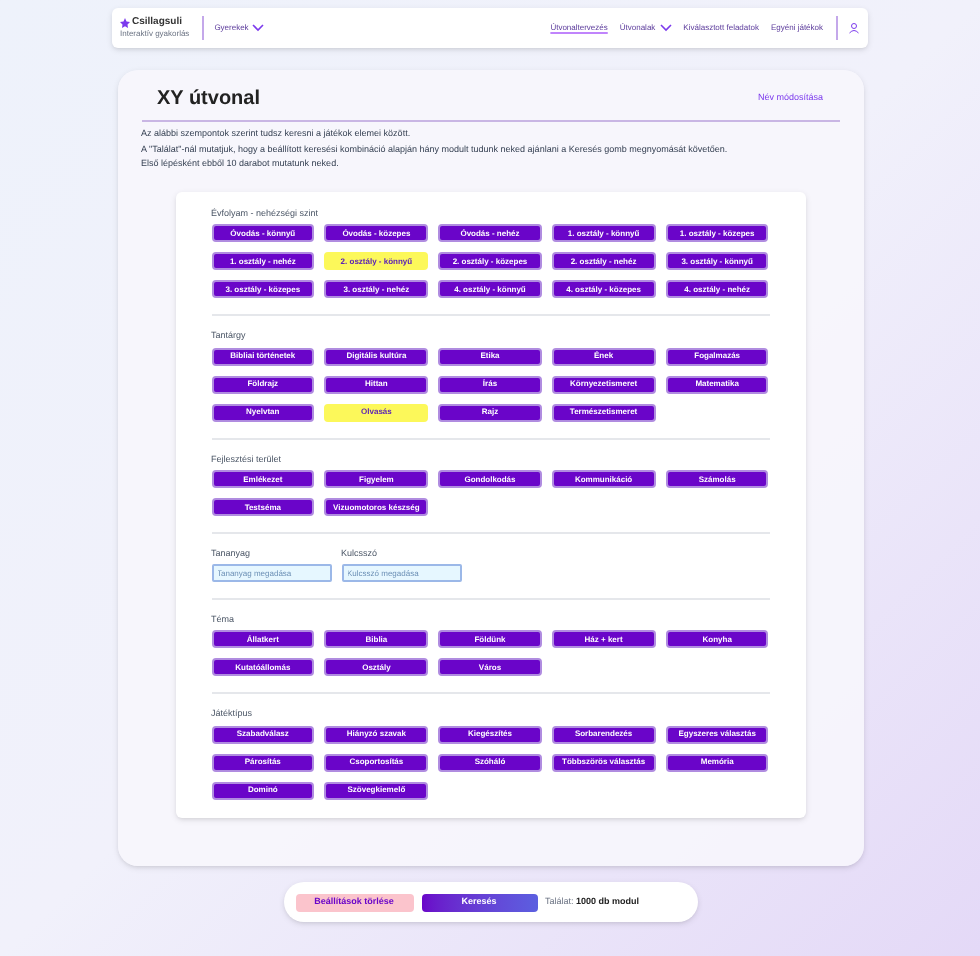 The width and height of the screenshot is (980, 956). What do you see at coordinates (258, 28) in the screenshot?
I see `chevron-down-icon` at bounding box center [258, 28].